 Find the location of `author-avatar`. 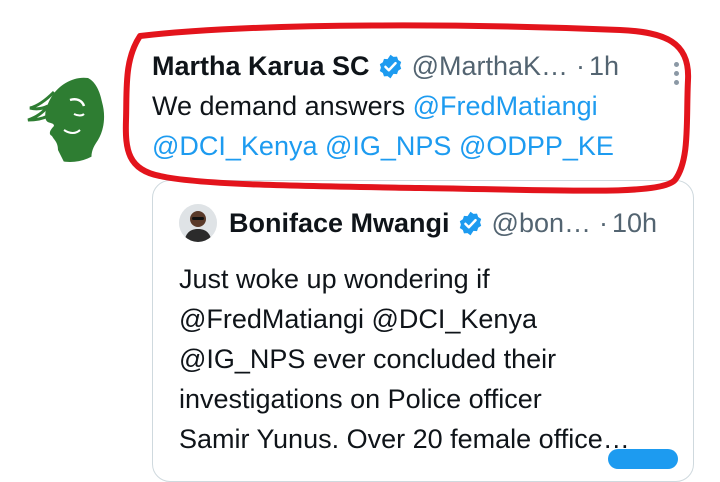

author-avatar is located at coordinates (70, 116).